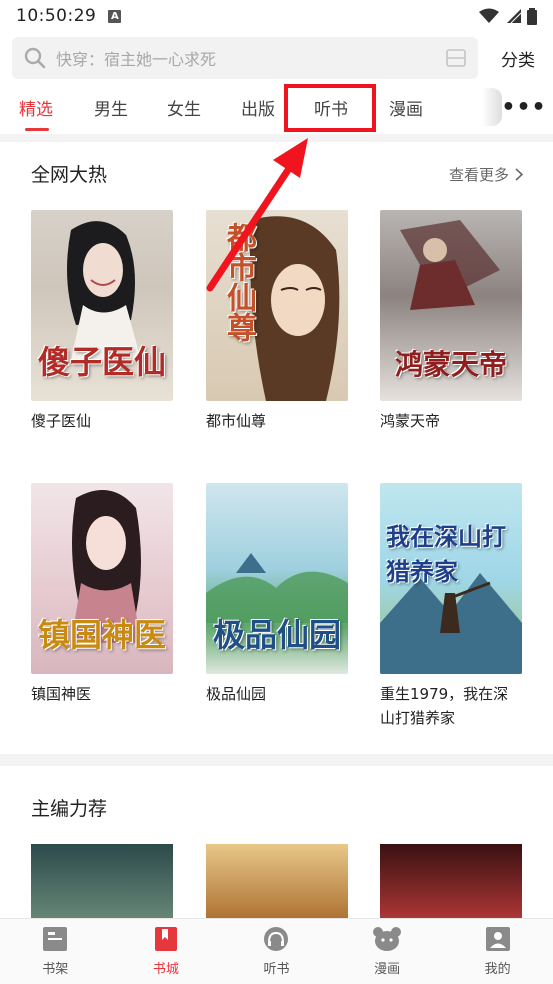  What do you see at coordinates (238, 282) in the screenshot?
I see `cover-title: 都市仙尊` at bounding box center [238, 282].